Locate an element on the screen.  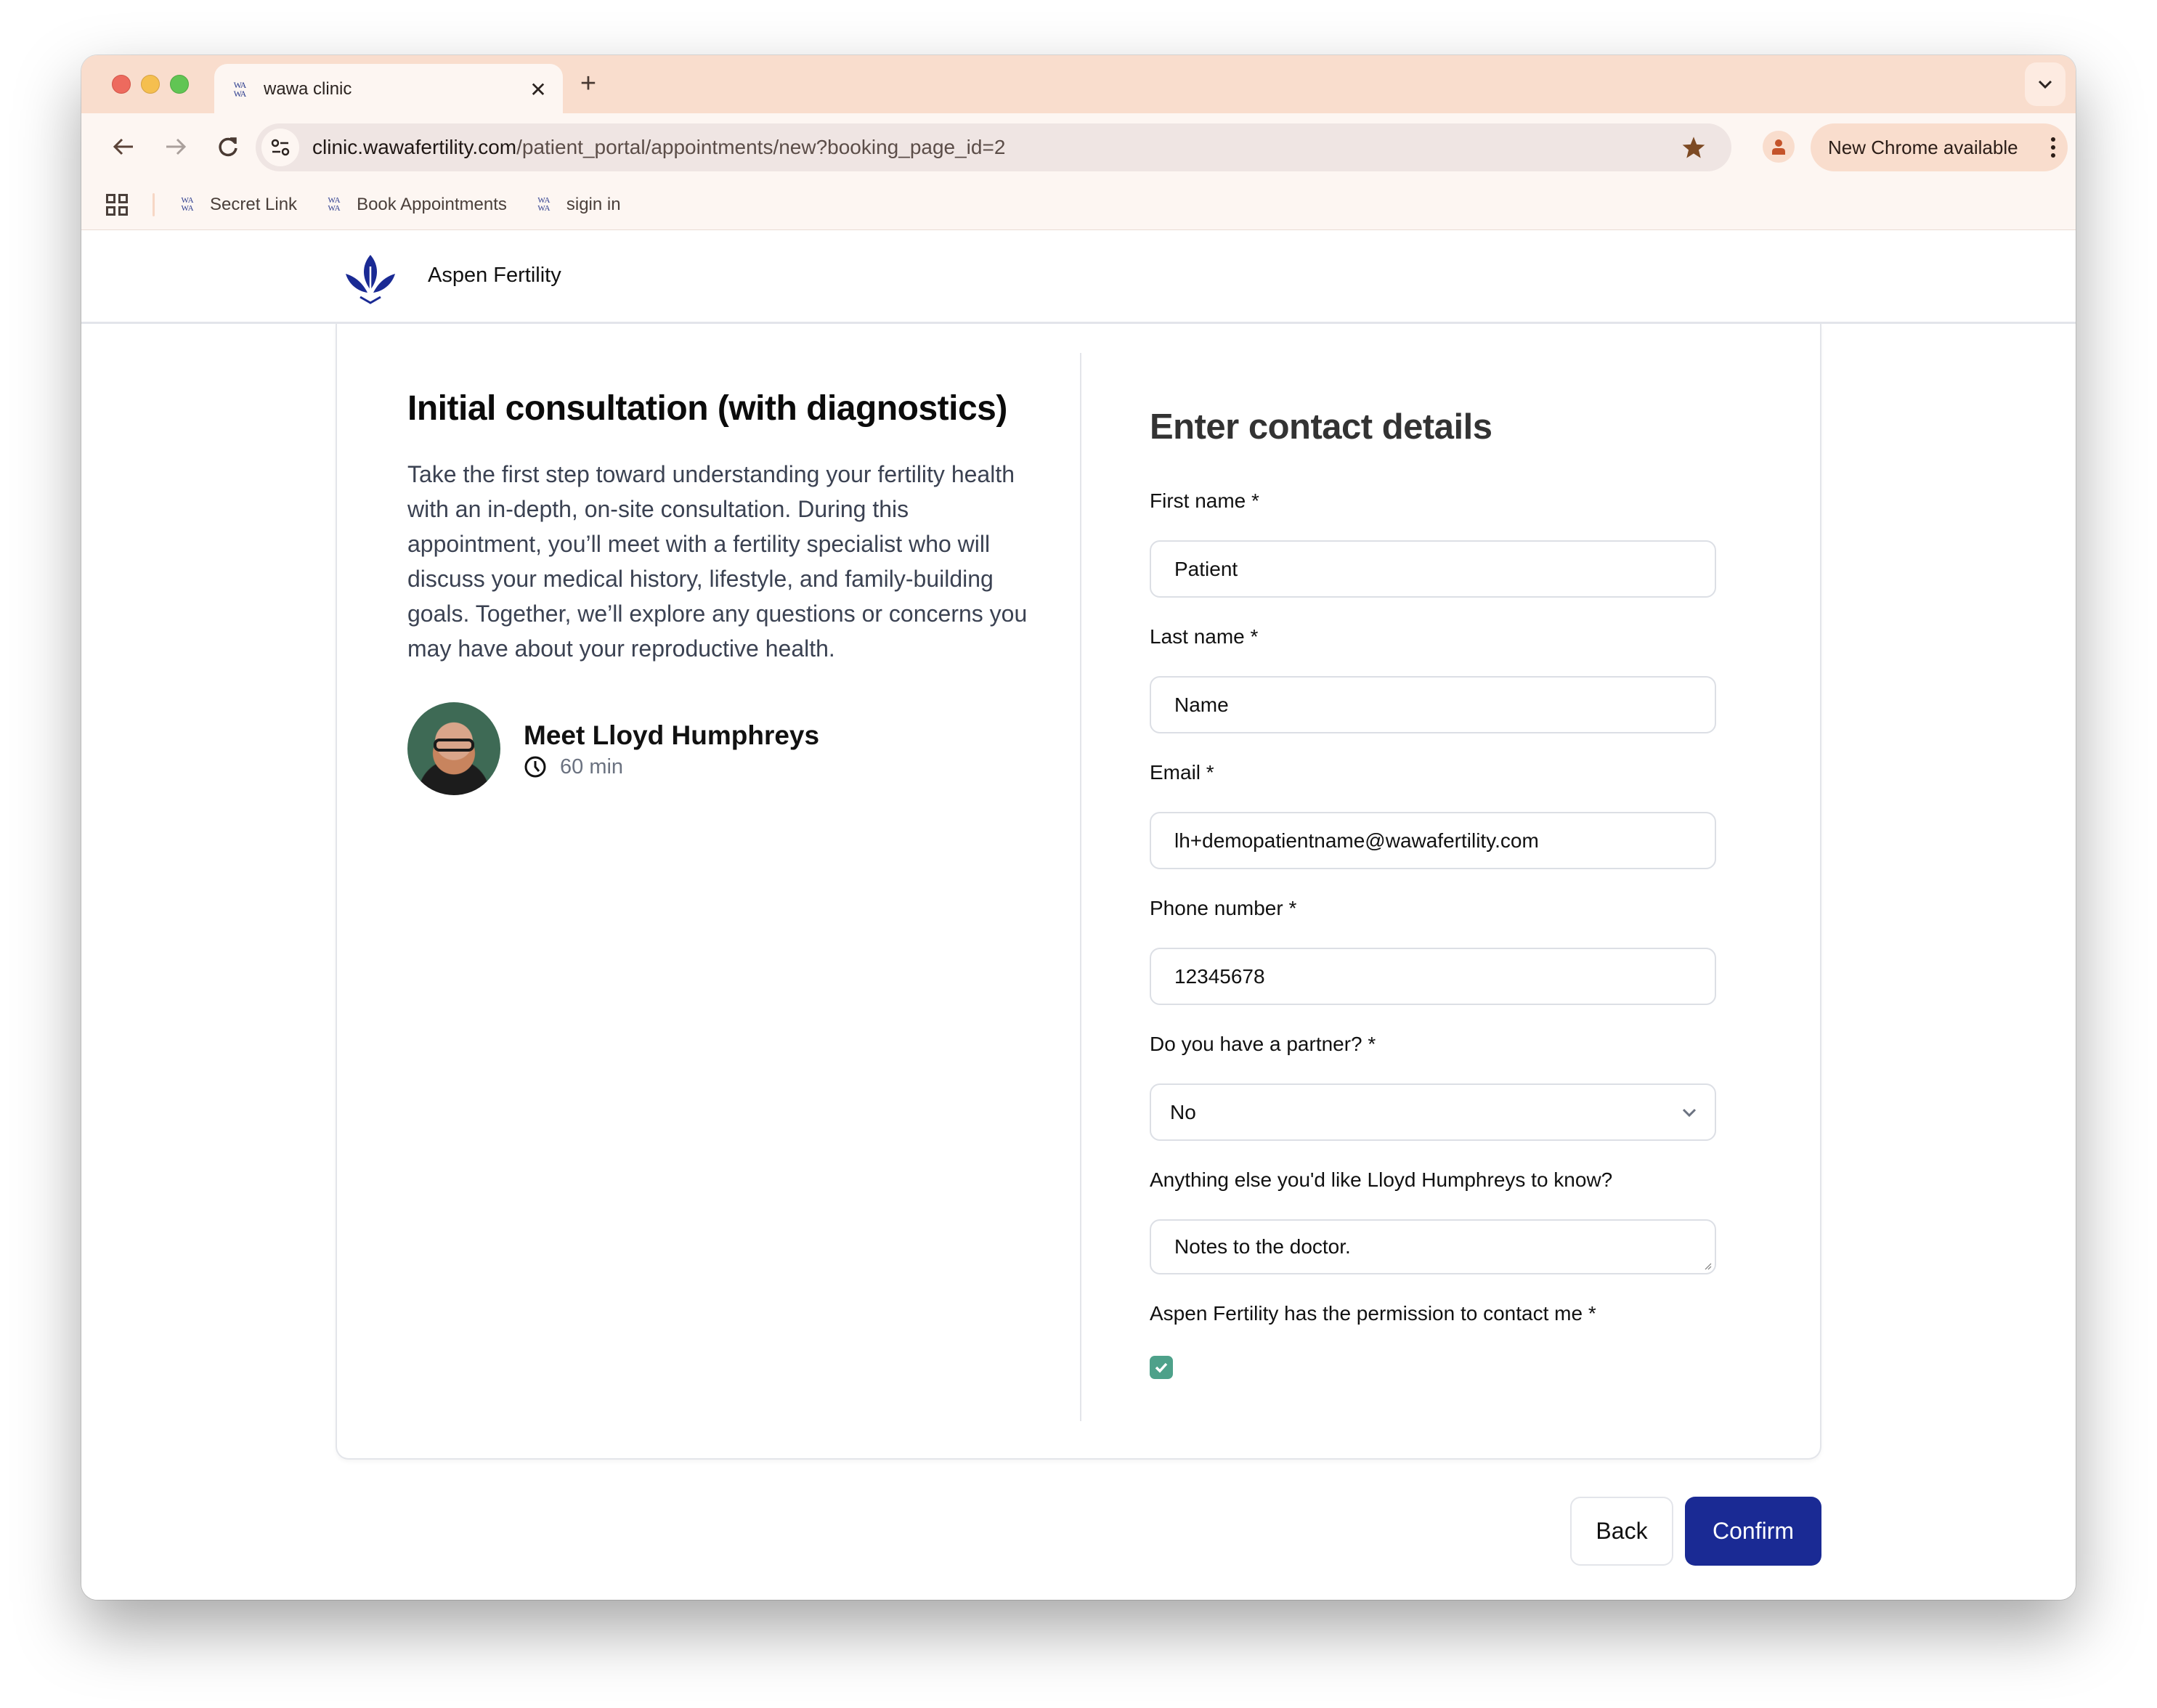
apps-grid-icon is located at coordinates (117, 204).